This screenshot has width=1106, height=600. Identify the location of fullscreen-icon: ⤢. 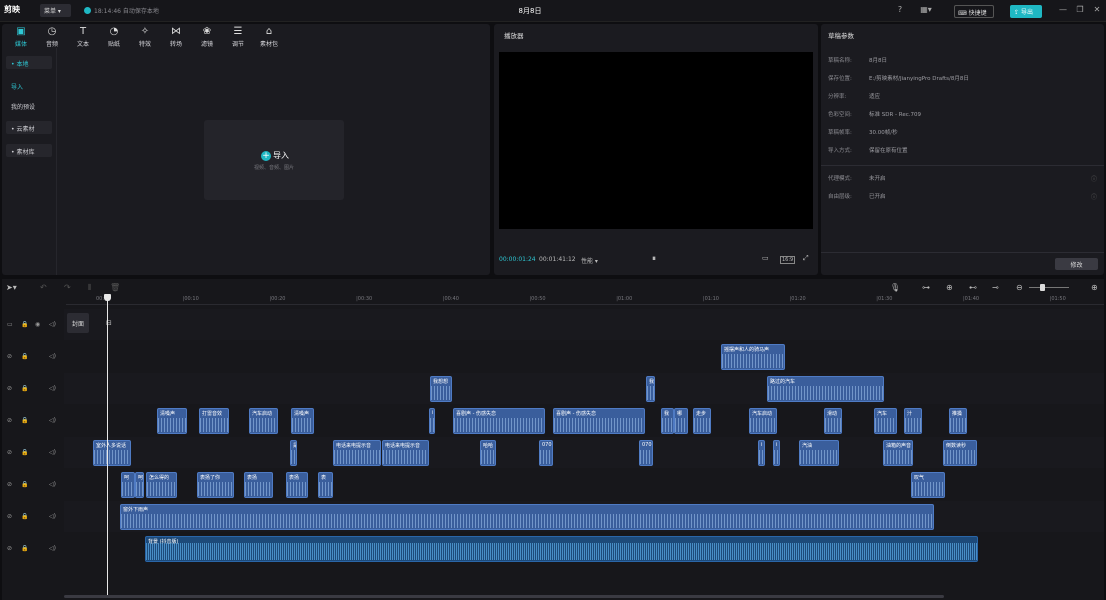
(806, 258).